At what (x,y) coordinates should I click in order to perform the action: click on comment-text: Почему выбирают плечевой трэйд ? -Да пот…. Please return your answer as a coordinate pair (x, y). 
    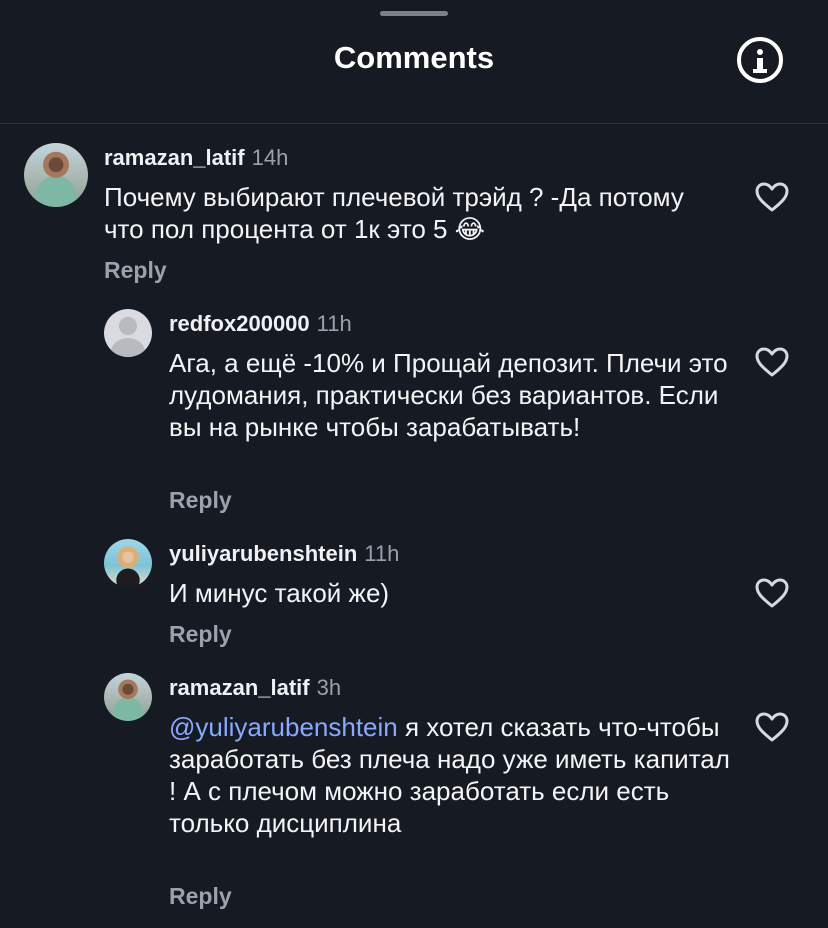
    Looking at the image, I should click on (394, 213).